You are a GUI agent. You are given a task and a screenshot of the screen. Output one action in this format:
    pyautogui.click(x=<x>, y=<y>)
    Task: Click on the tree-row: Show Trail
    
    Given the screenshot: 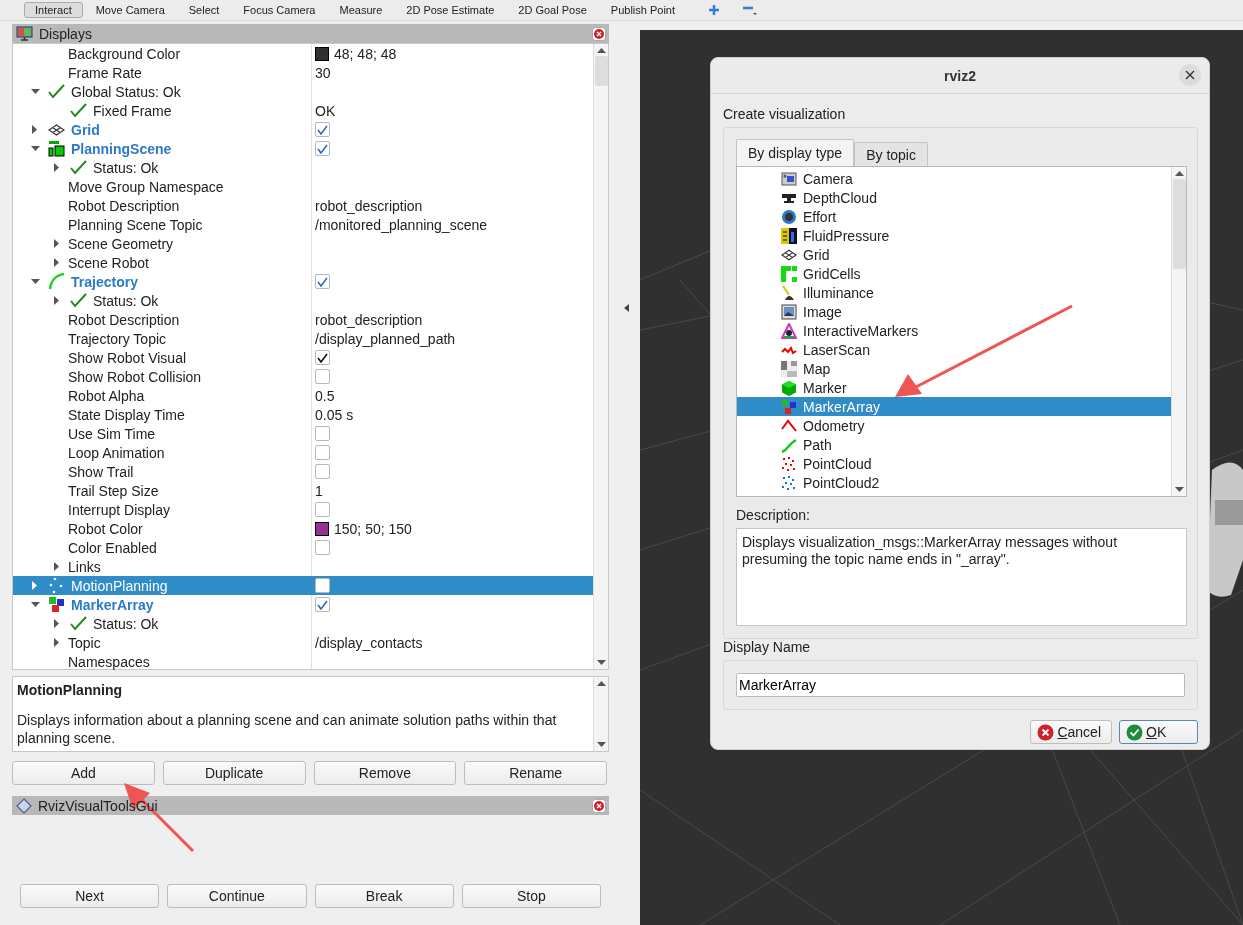 What is the action you would take?
    pyautogui.click(x=303, y=471)
    